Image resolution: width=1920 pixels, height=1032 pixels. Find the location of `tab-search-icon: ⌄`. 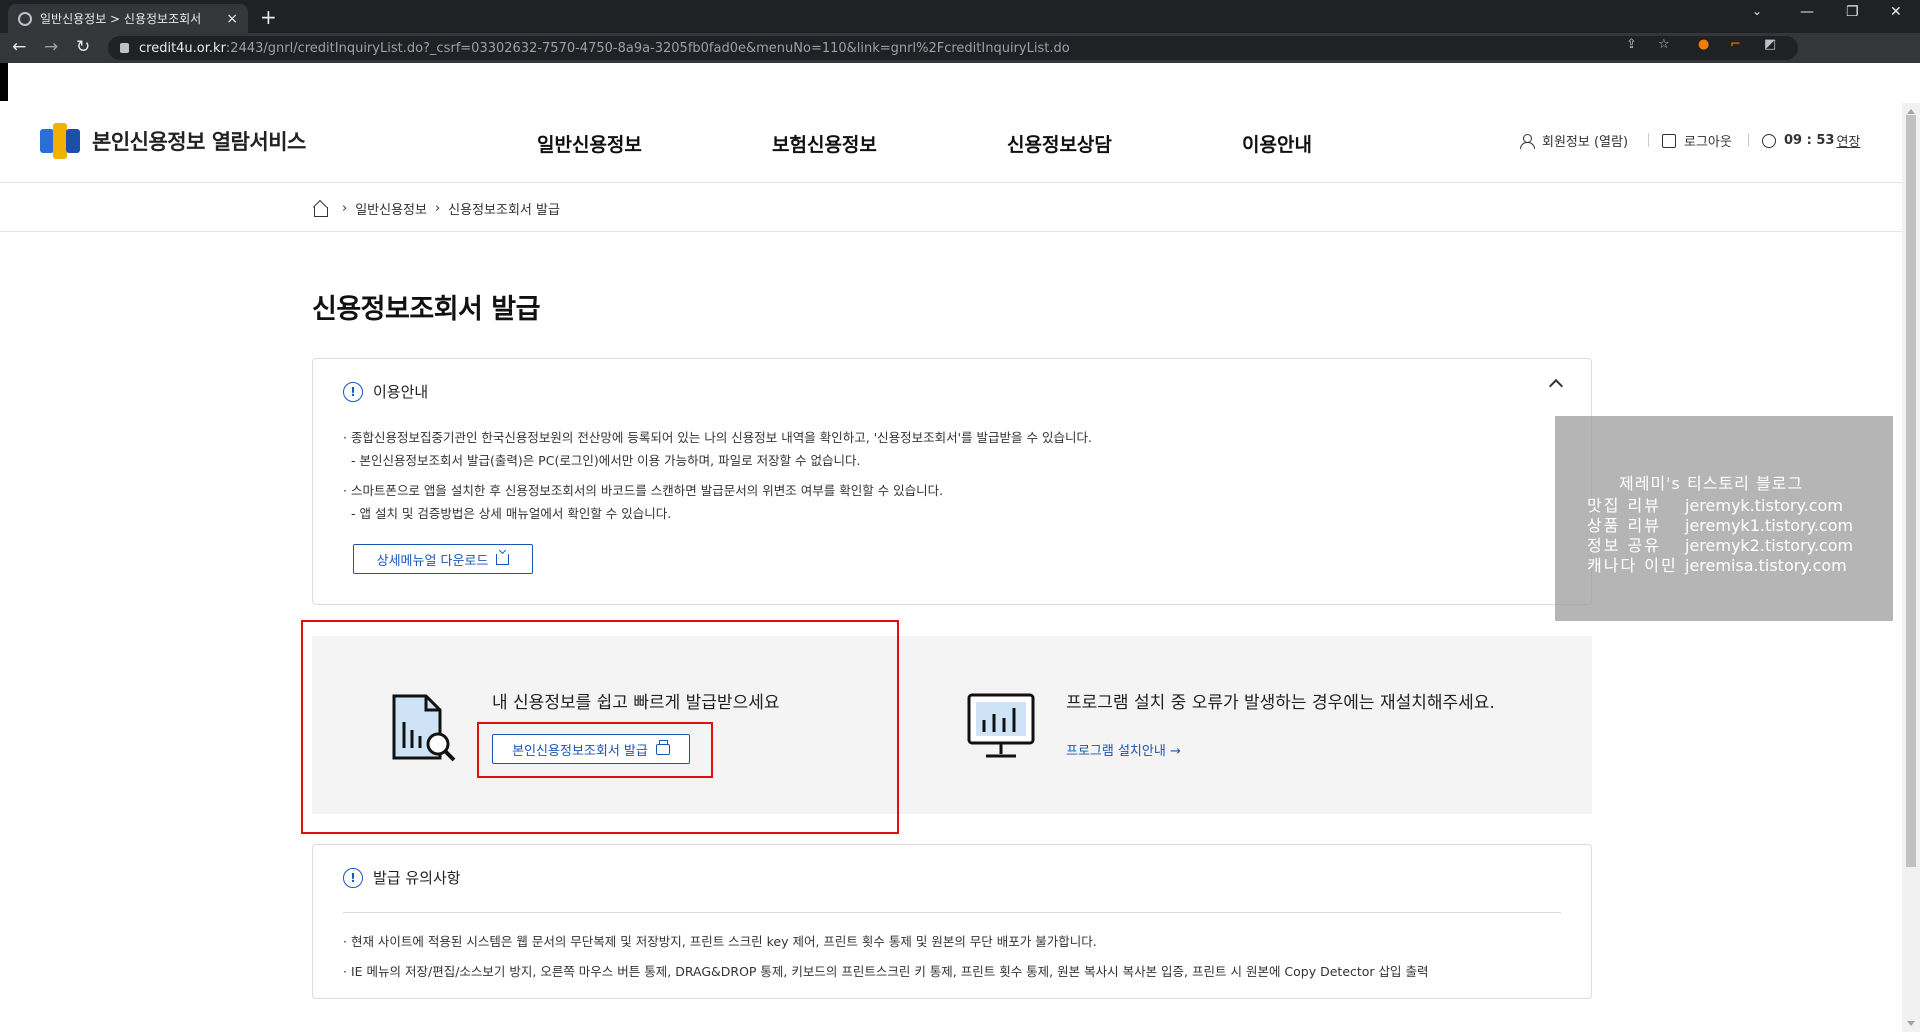

tab-search-icon: ⌄ is located at coordinates (1757, 11).